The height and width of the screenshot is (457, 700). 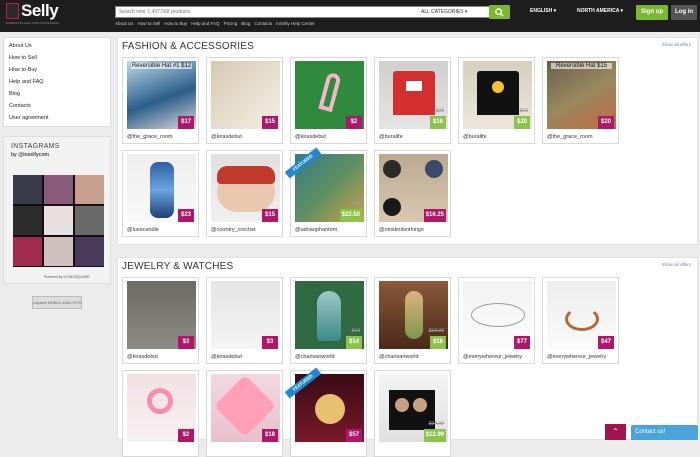 I want to click on category-select-label: ALL CATEGORIES, so click(x=442, y=12).